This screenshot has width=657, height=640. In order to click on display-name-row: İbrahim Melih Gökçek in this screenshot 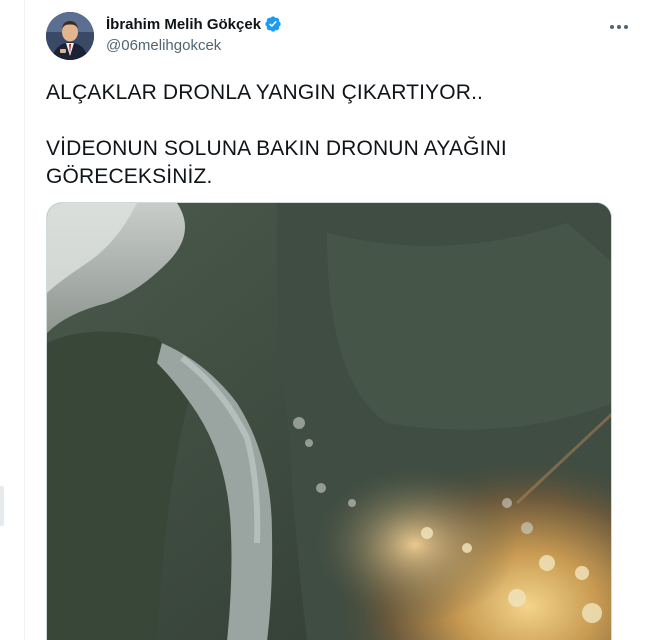, I will do `click(194, 24)`.